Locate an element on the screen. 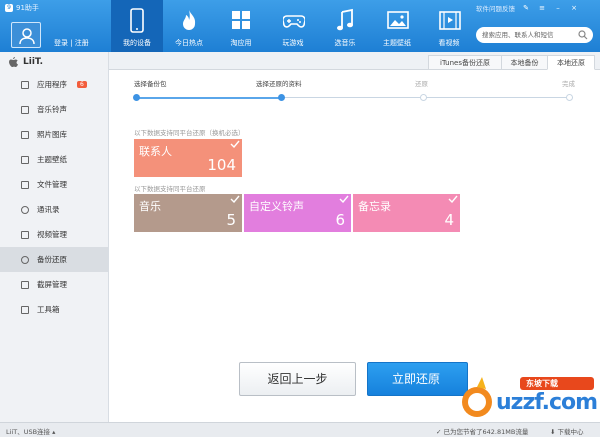 The height and width of the screenshot is (437, 600). step-finish: 完成 is located at coordinates (568, 84).